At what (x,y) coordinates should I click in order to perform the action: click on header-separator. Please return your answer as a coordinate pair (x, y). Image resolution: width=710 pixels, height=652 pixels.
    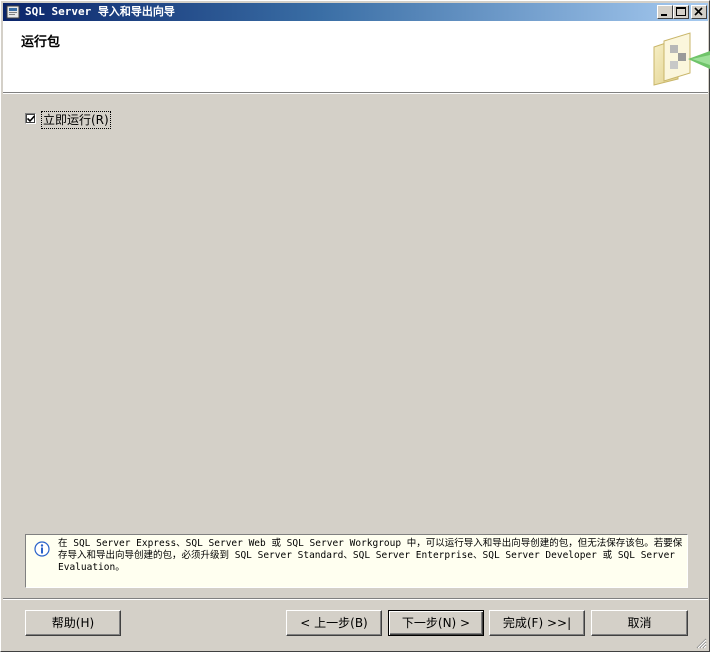
    Looking at the image, I should click on (355, 93).